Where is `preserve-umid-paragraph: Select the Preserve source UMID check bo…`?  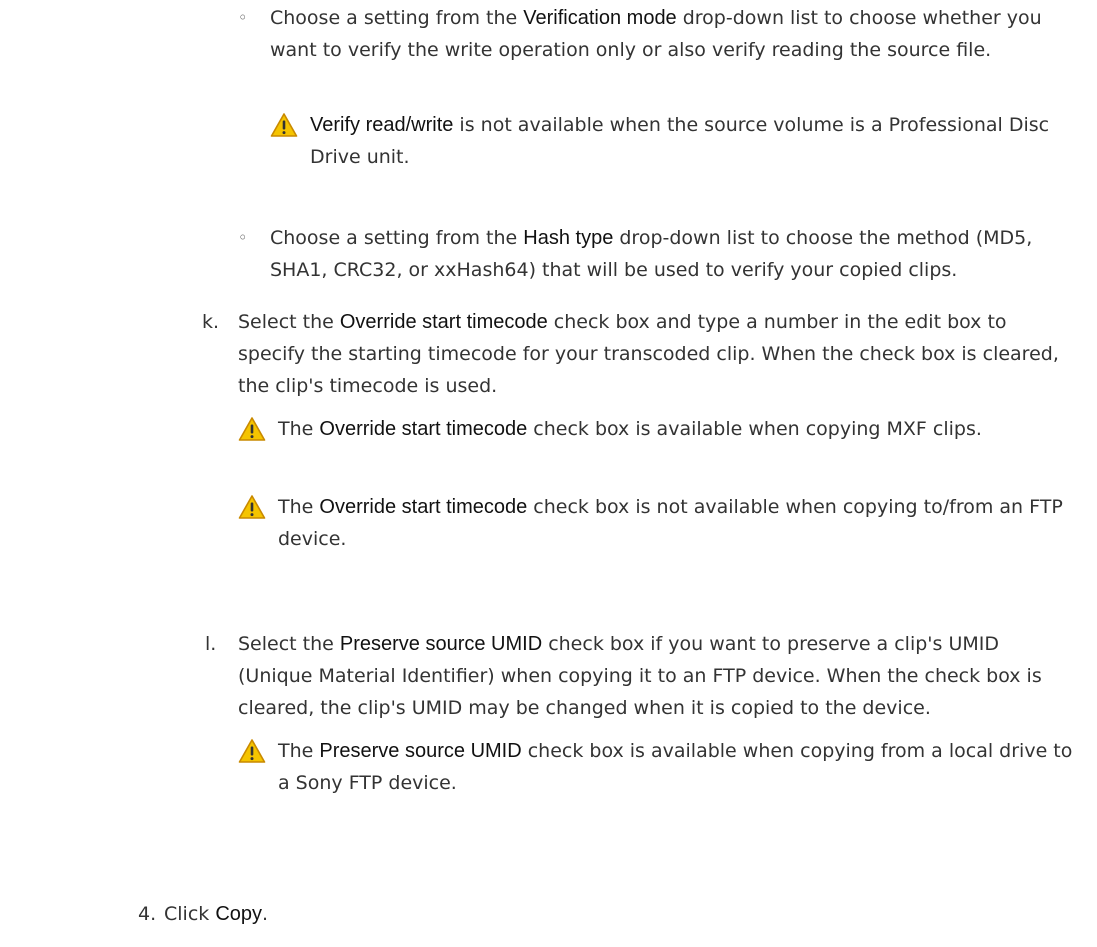 preserve-umid-paragraph: Select the Preserve source UMID check bo… is located at coordinates (640, 676).